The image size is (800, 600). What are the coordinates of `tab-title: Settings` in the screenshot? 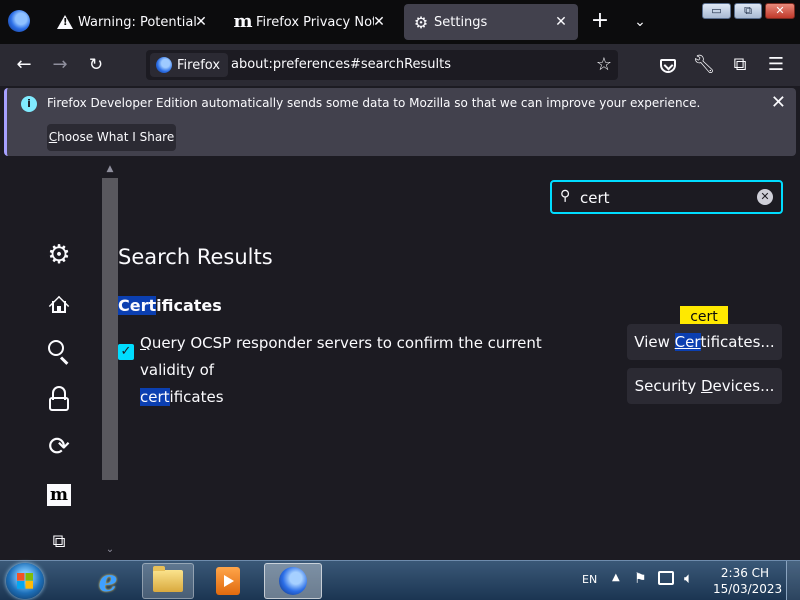 It's located at (461, 22).